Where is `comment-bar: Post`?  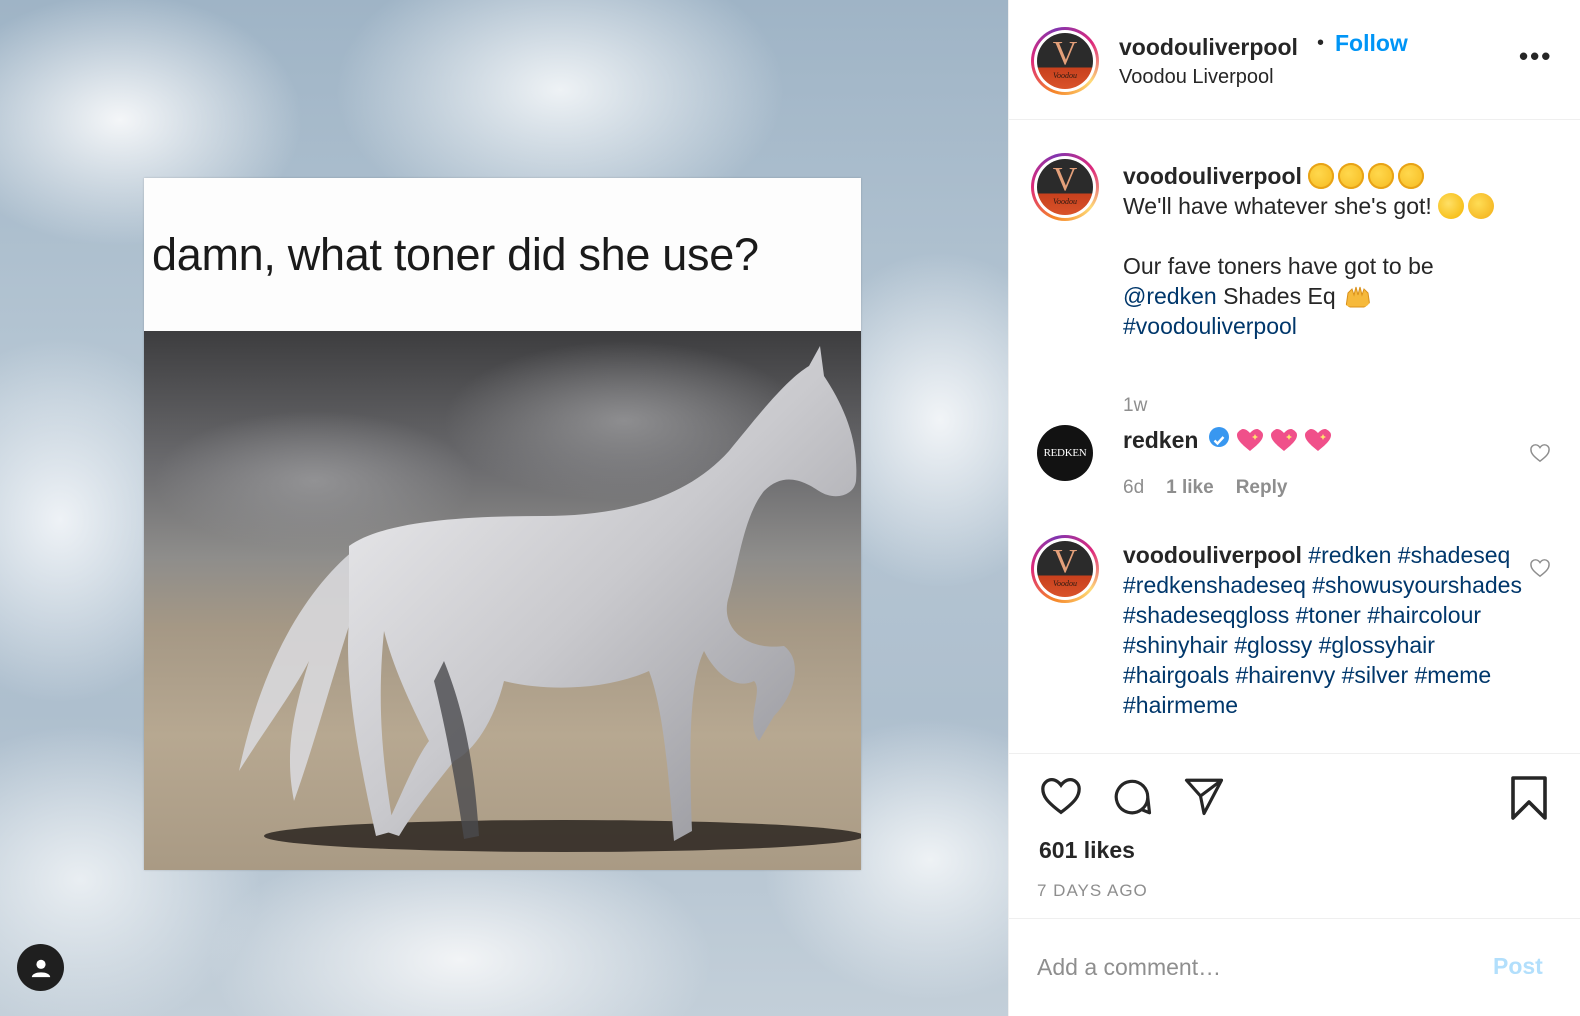 comment-bar: Post is located at coordinates (1294, 967).